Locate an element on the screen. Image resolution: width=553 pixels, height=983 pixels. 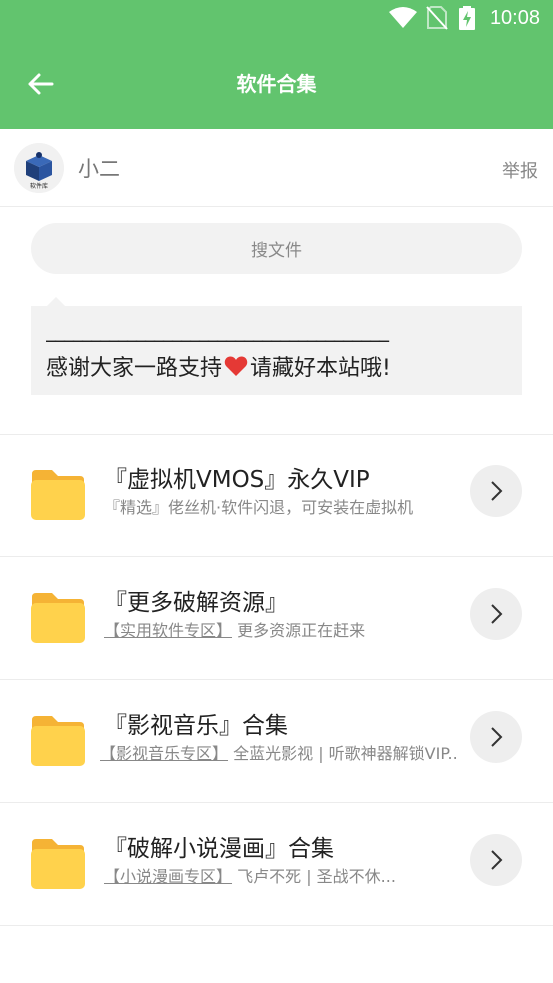
notice-text-after: 请藏好本站哦! is located at coordinates (320, 368).